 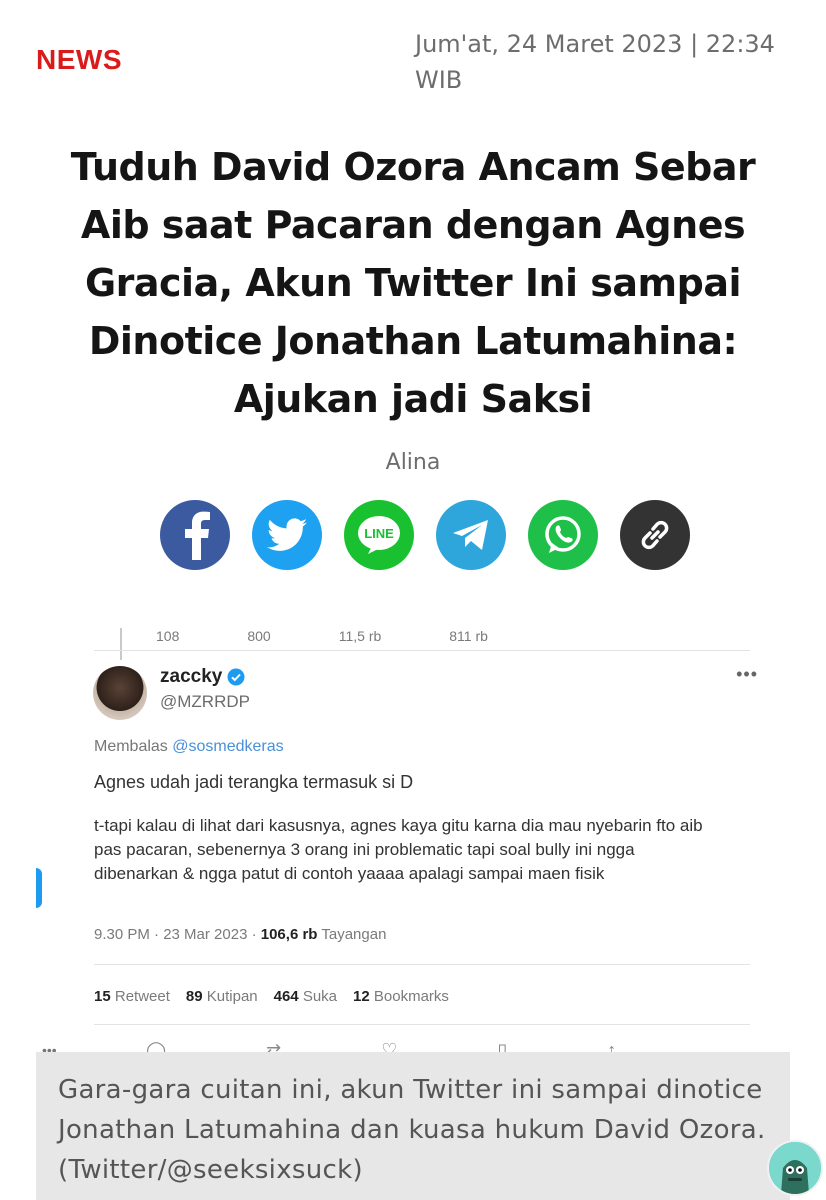 What do you see at coordinates (168, 636) in the screenshot?
I see `prev-replies: 108` at bounding box center [168, 636].